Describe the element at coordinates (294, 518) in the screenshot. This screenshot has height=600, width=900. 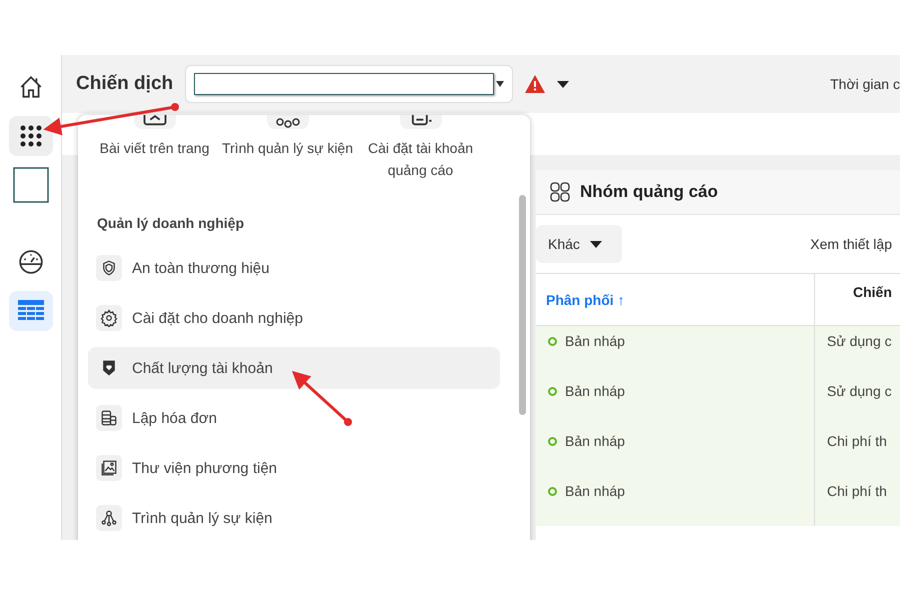
I see `menu-item: Trình quản lý sự kiện` at that location.